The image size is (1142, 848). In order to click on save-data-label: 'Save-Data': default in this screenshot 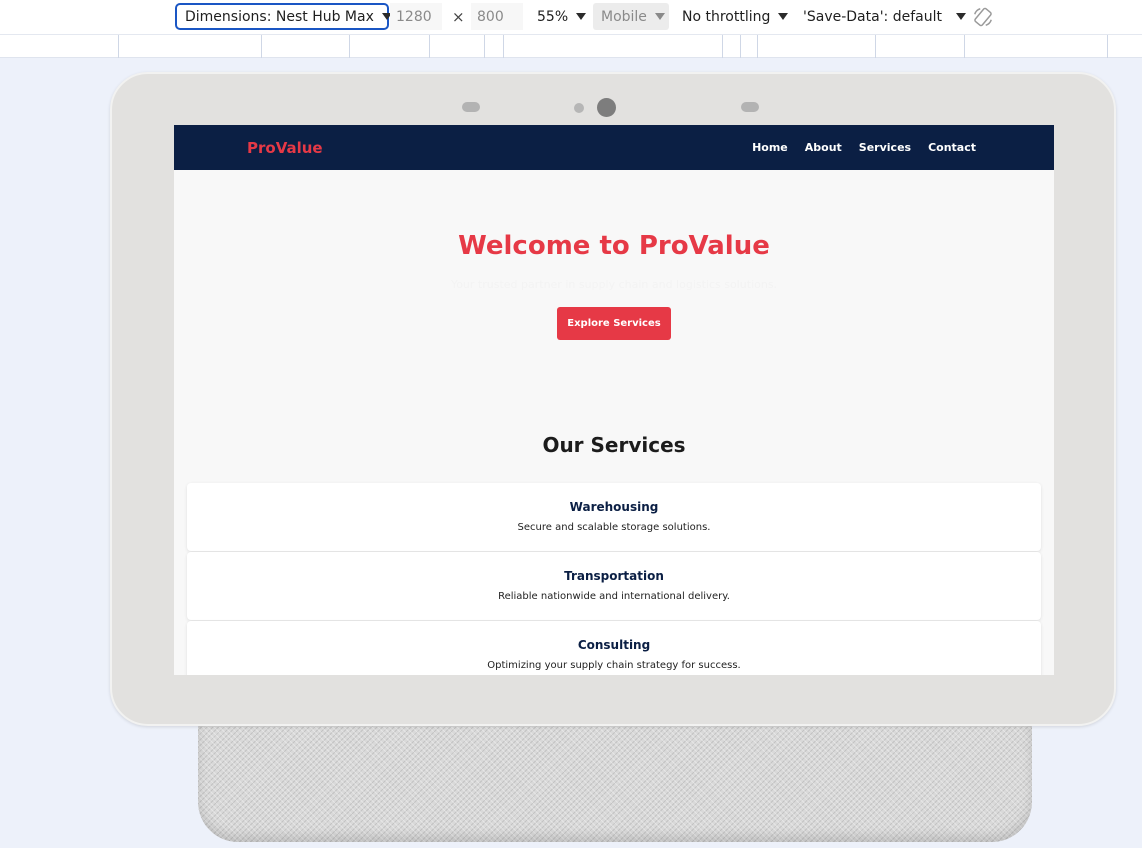, I will do `click(872, 16)`.